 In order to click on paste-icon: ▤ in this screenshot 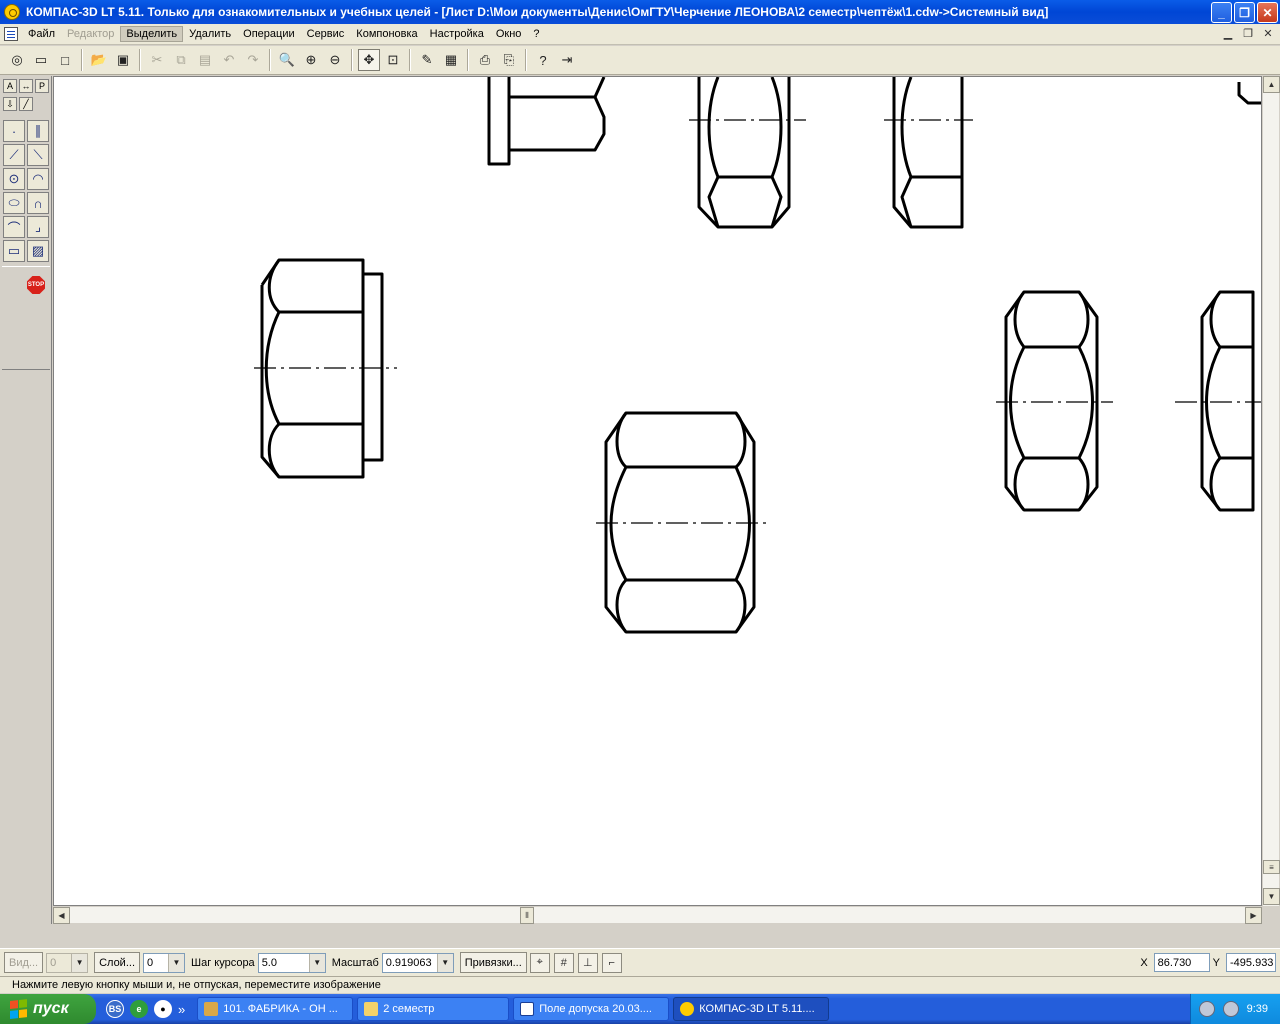, I will do `click(205, 60)`.